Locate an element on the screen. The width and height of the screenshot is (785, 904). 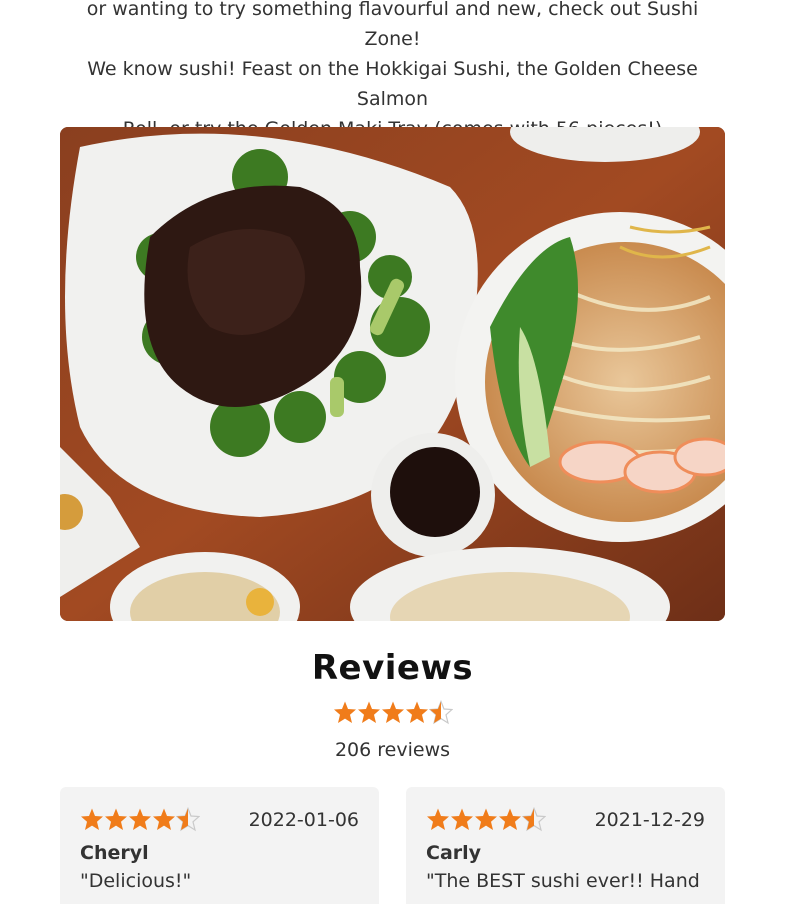
review-date: 2021-12-29 is located at coordinates (649, 820).